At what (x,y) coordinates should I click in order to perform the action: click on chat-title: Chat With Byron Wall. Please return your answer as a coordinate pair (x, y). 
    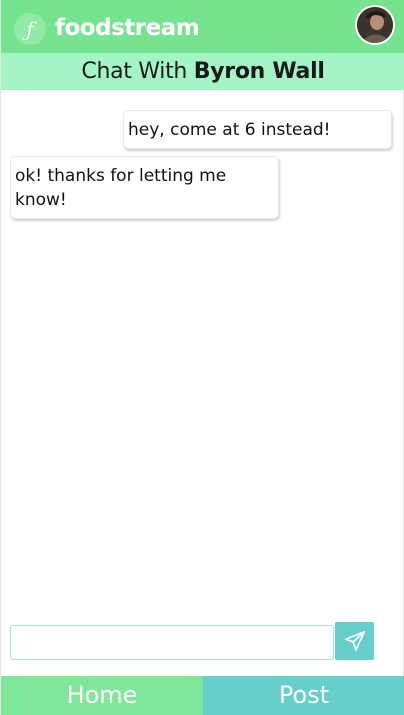
    Looking at the image, I should click on (202, 71).